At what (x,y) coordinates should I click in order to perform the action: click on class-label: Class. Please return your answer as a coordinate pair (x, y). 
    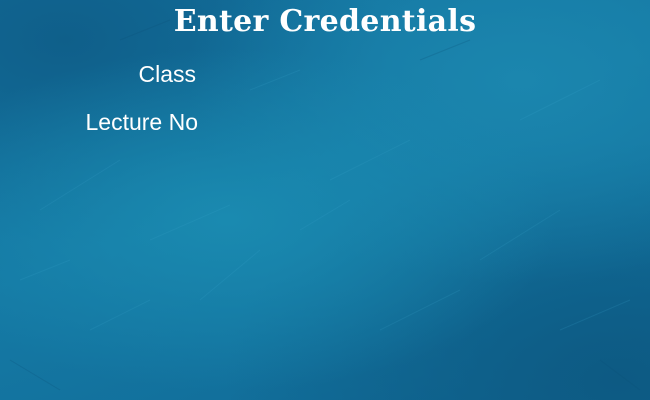
    Looking at the image, I should click on (167, 74).